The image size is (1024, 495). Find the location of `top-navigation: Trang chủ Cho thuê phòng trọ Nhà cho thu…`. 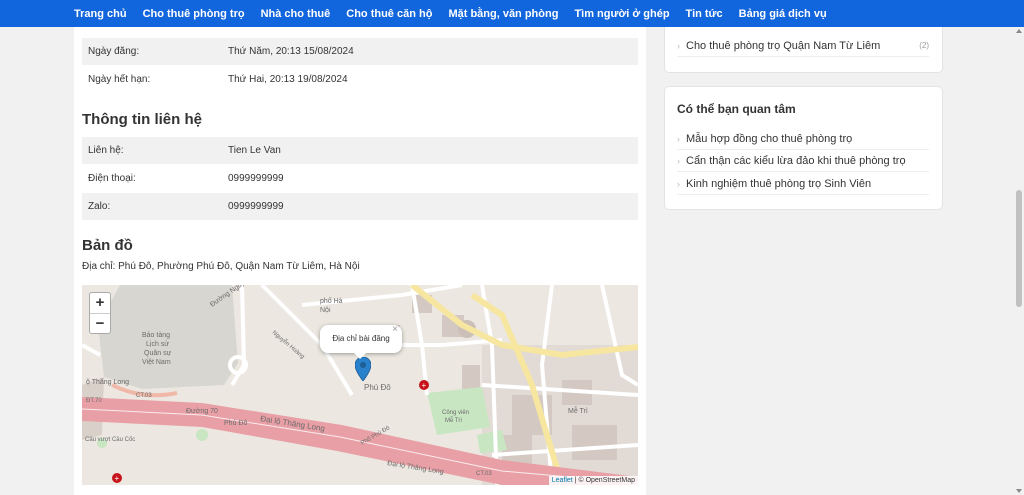

top-navigation: Trang chủ Cho thuê phòng trọ Nhà cho thu… is located at coordinates (512, 13).